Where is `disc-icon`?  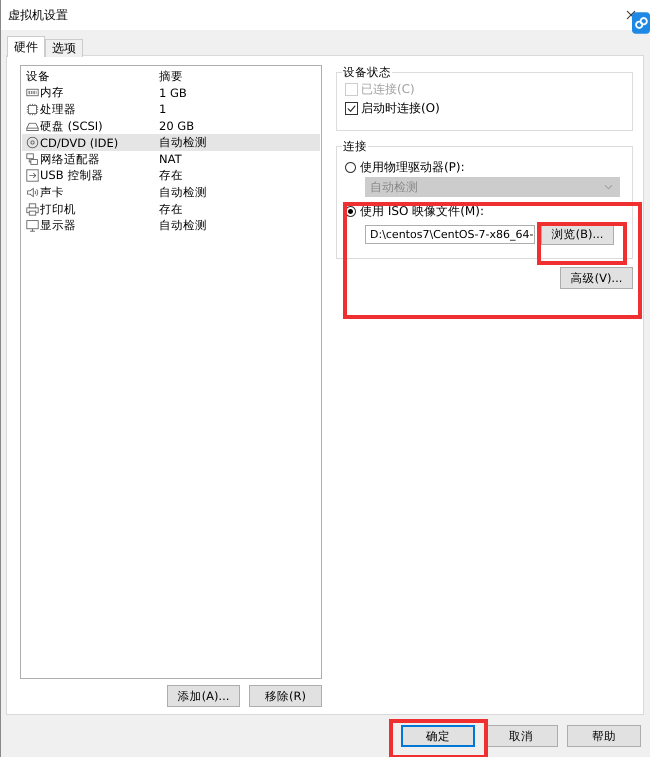 disc-icon is located at coordinates (32, 143).